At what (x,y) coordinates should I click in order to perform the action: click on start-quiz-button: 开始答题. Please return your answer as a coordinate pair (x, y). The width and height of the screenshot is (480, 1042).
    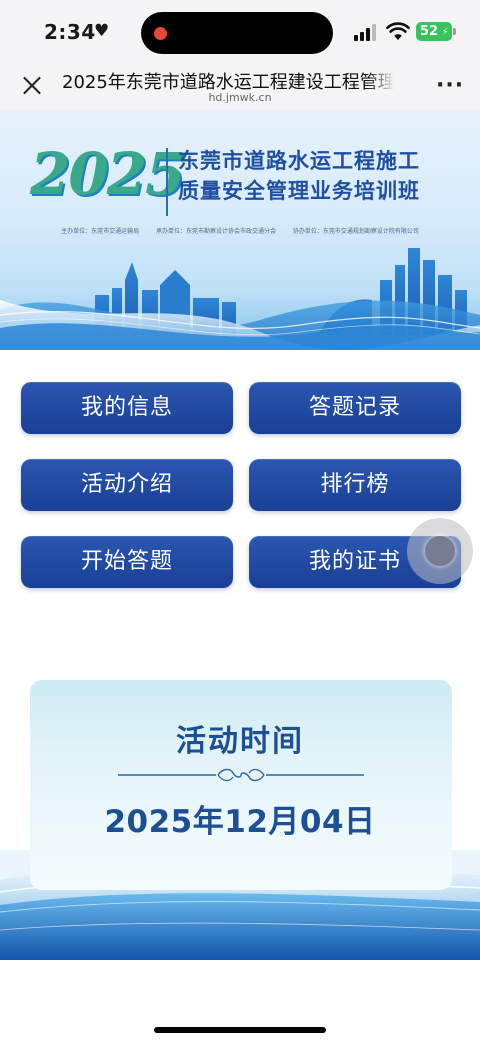
    Looking at the image, I should click on (127, 562).